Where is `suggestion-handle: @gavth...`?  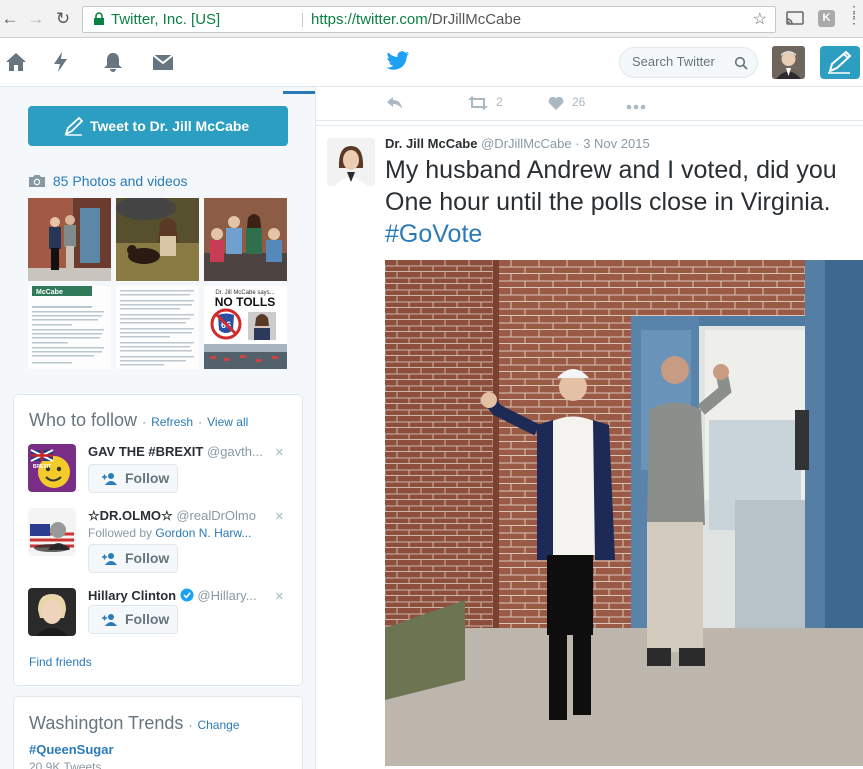
suggestion-handle: @gavth... is located at coordinates (234, 451).